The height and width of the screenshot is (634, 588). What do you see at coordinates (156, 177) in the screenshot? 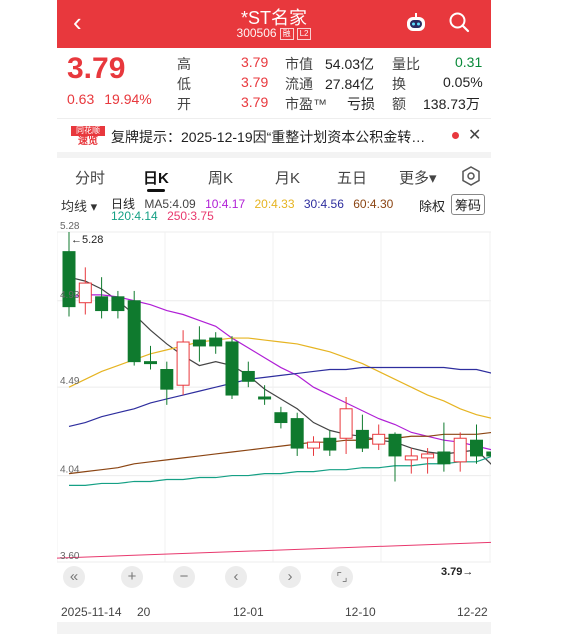
I see `tab-daily-k: 日K` at bounding box center [156, 177].